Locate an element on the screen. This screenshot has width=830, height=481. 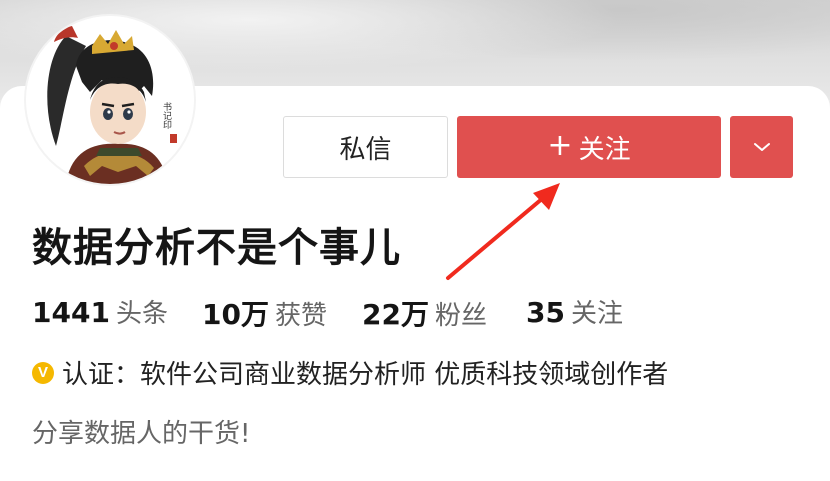
follow-button-label: 关注 is located at coordinates (604, 149).